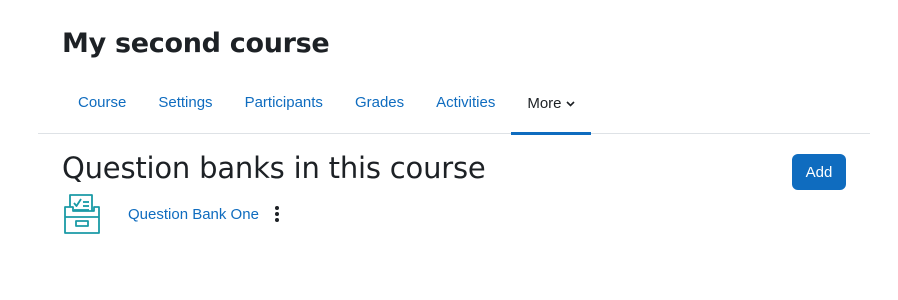  What do you see at coordinates (466, 102) in the screenshot?
I see `tab-activities-label: Activities` at bounding box center [466, 102].